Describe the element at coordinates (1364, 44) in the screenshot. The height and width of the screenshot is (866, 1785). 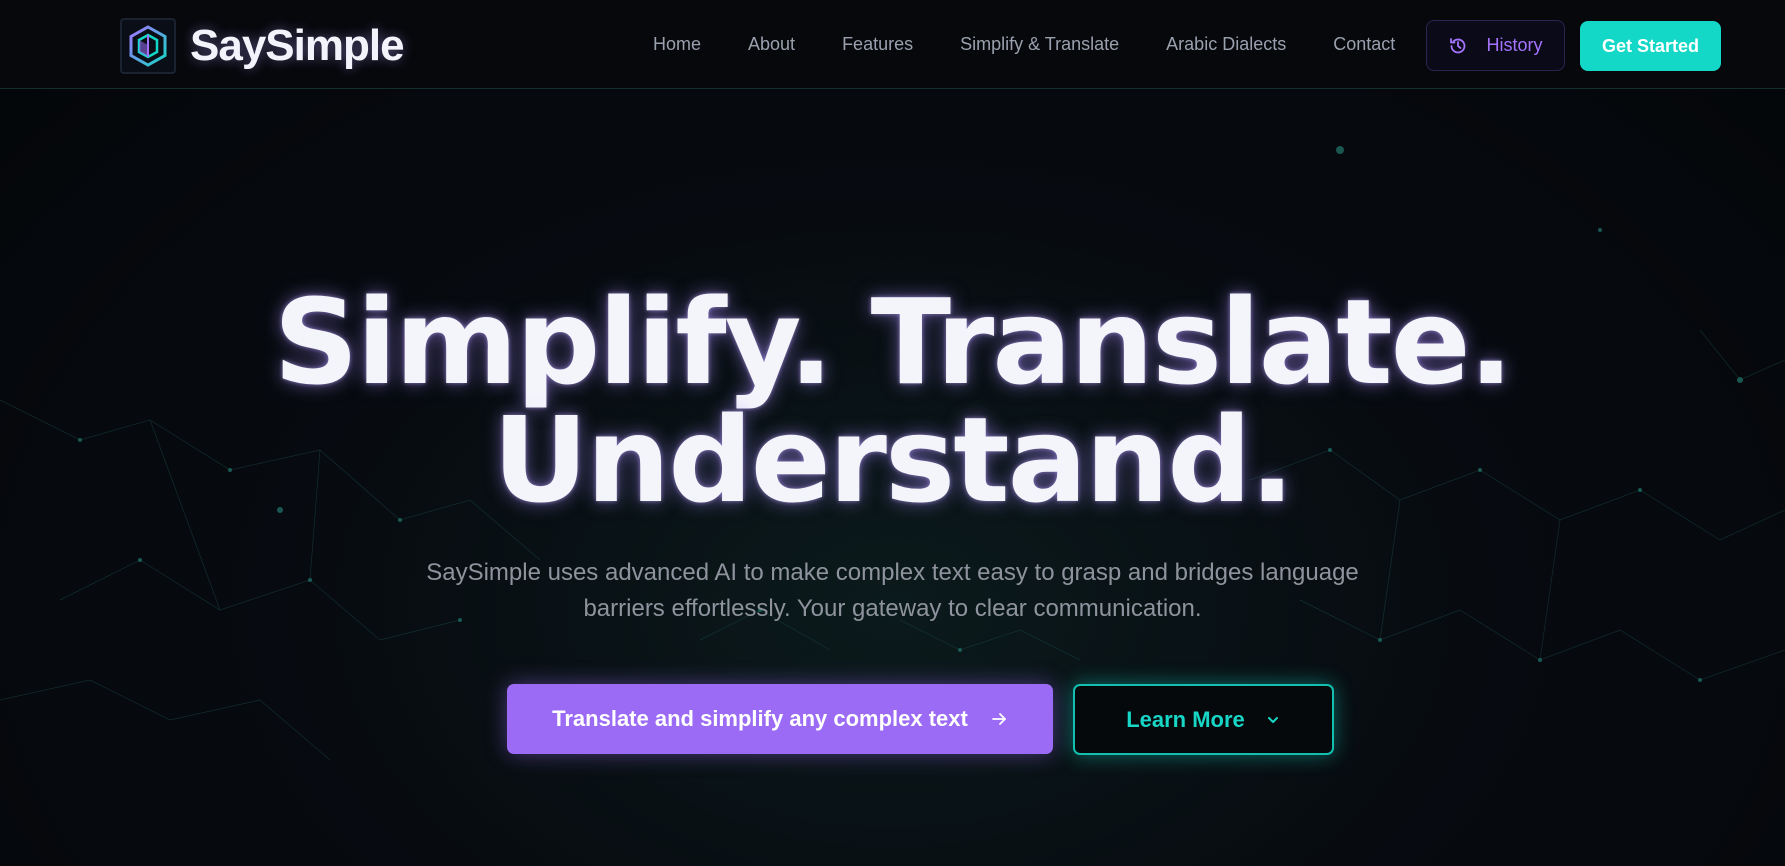
I see `nav-link-contact: Contact` at that location.